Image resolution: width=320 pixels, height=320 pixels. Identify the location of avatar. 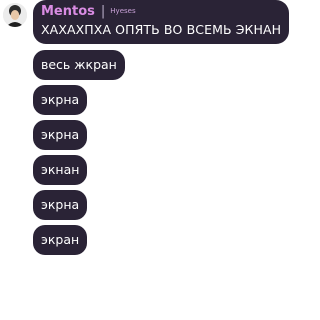
(15, 15).